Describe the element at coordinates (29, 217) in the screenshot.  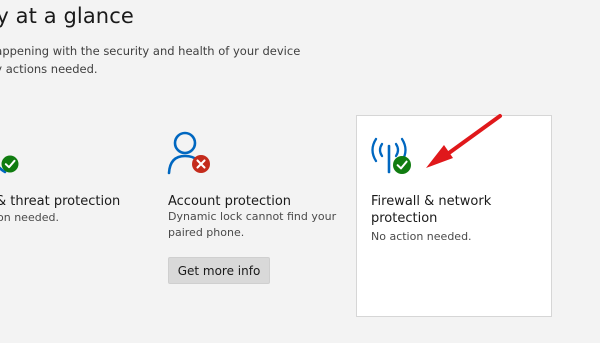
I see `tile-status: on needed.` at that location.